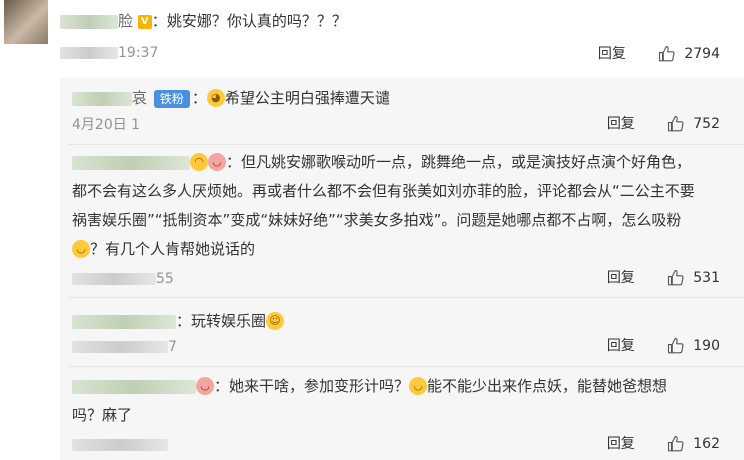 The height and width of the screenshot is (460, 744). What do you see at coordinates (706, 444) in the screenshot?
I see `like-count: 162` at bounding box center [706, 444].